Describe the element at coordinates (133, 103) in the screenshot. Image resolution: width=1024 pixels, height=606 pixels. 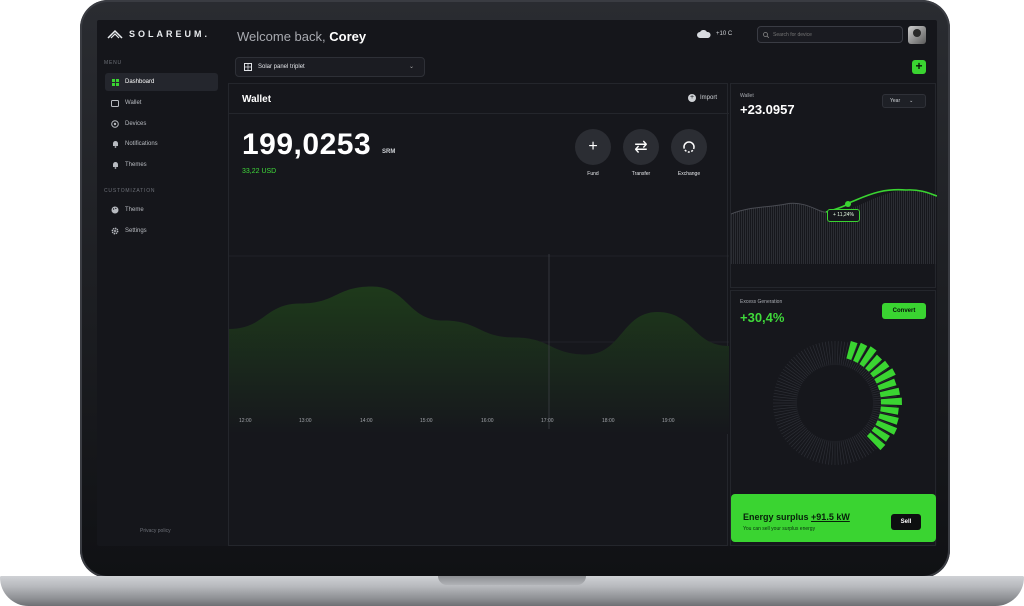
I see `sidebar-item-label: Wallet` at that location.